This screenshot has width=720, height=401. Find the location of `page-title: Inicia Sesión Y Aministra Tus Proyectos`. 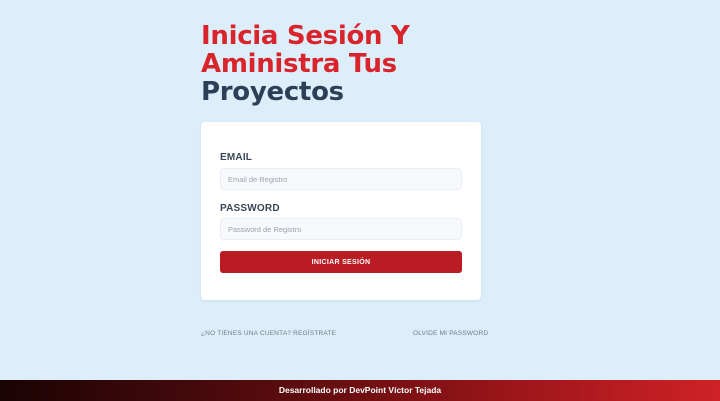

page-title: Inicia Sesión Y Aministra Tus Proyectos is located at coordinates (361, 64).